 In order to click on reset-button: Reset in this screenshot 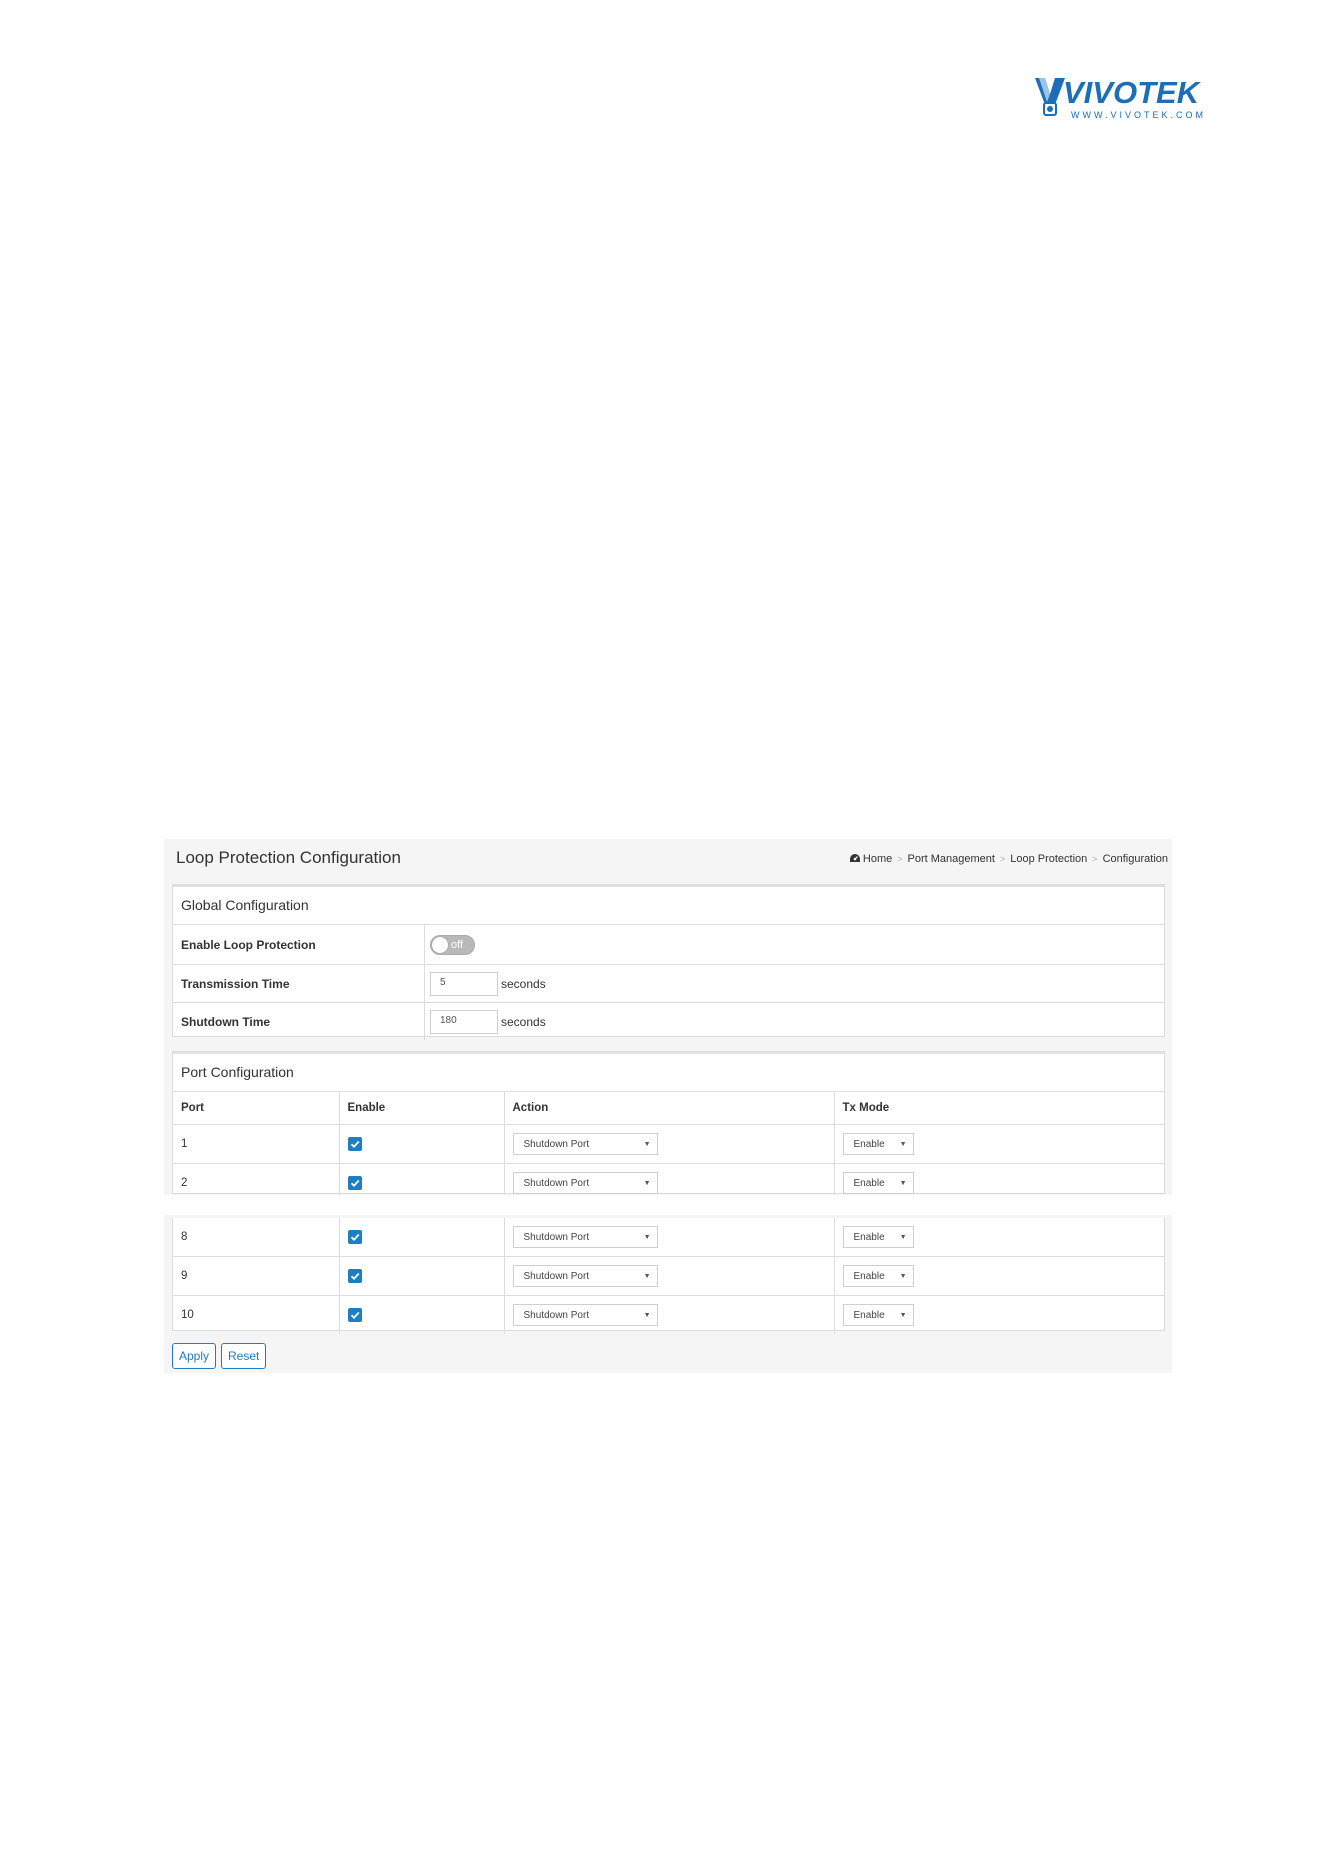, I will do `click(244, 1356)`.